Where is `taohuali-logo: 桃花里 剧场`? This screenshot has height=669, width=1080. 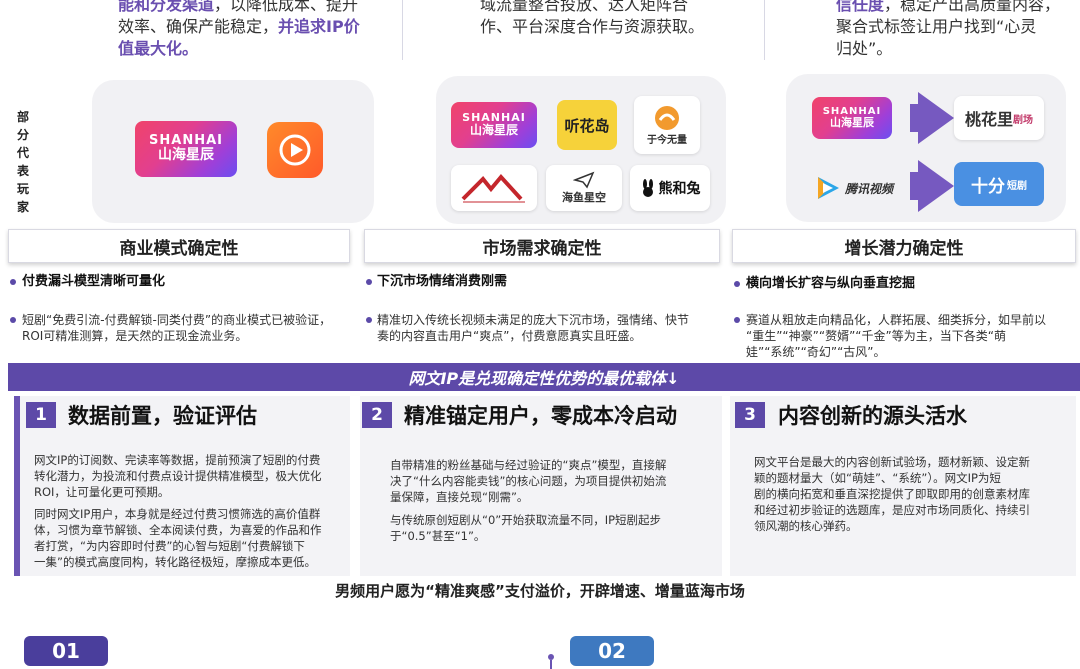
taohuali-logo: 桃花里 剧场 is located at coordinates (999, 118).